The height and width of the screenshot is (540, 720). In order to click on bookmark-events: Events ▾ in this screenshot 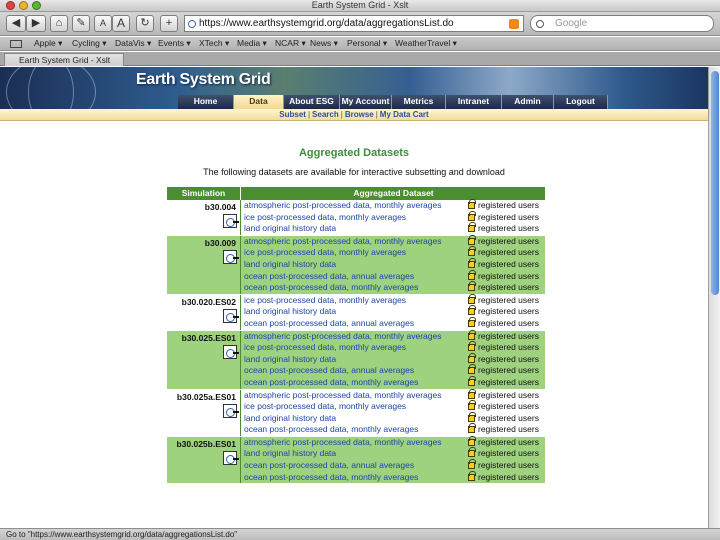, I will do `click(174, 43)`.